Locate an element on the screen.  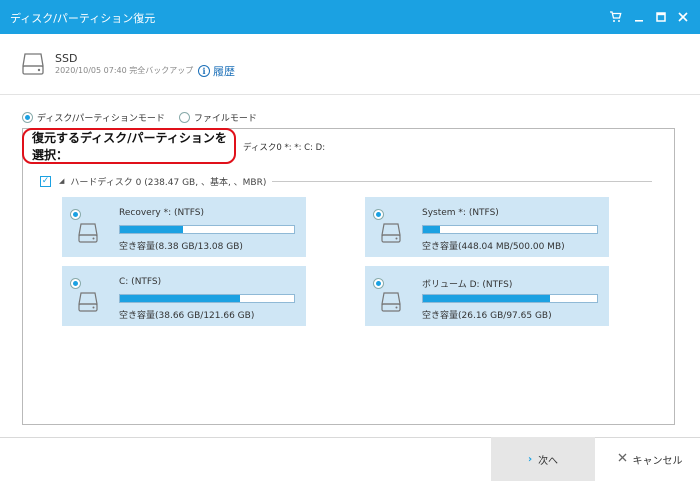
mode-label: ディスク/パーティションモード is located at coordinates (101, 119).